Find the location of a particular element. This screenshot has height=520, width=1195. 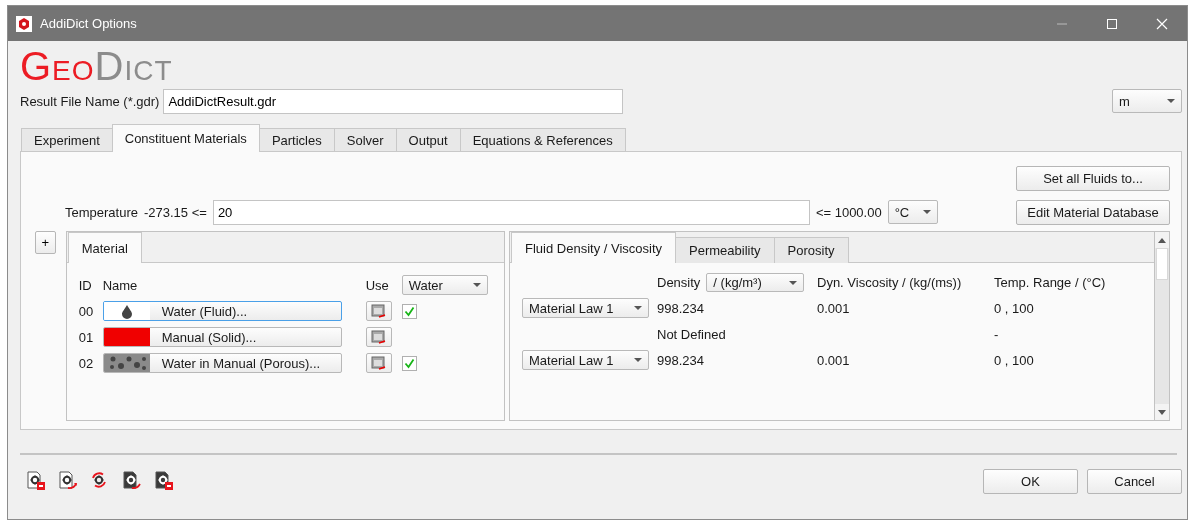

temperature-unit-dropdown: °C is located at coordinates (912, 212).